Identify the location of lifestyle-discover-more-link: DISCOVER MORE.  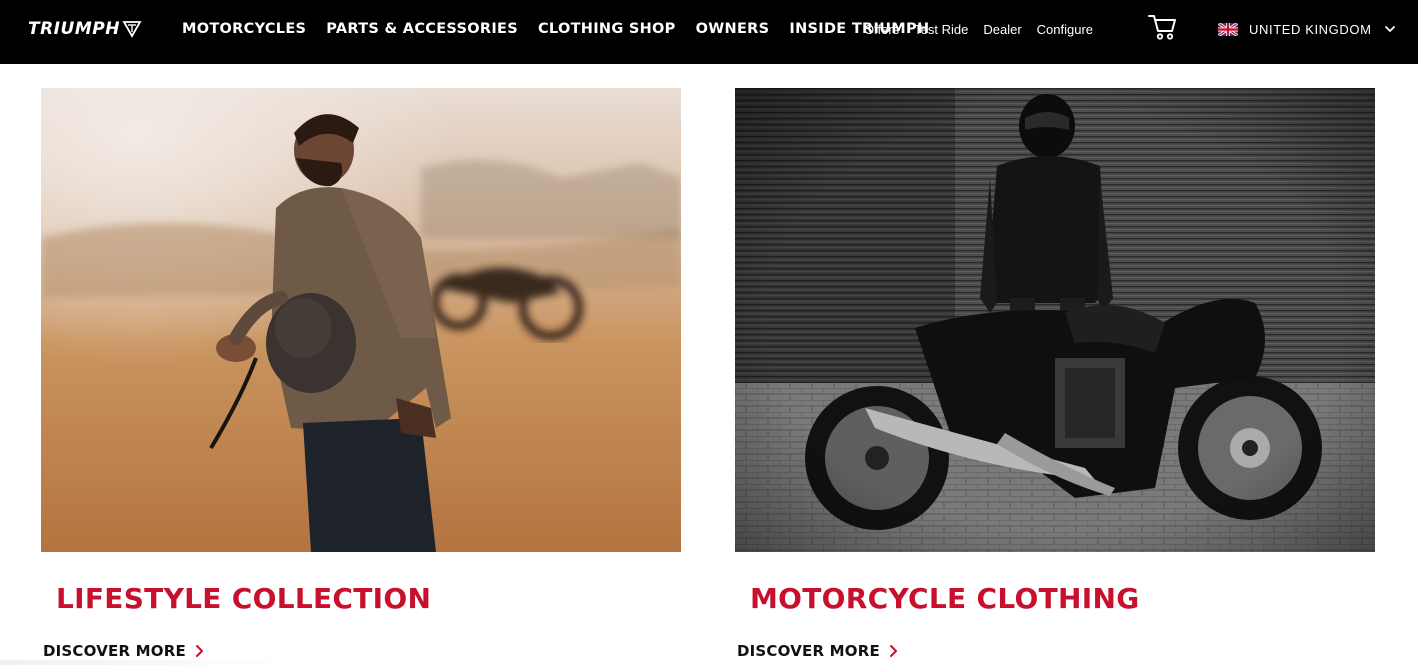
(123, 651).